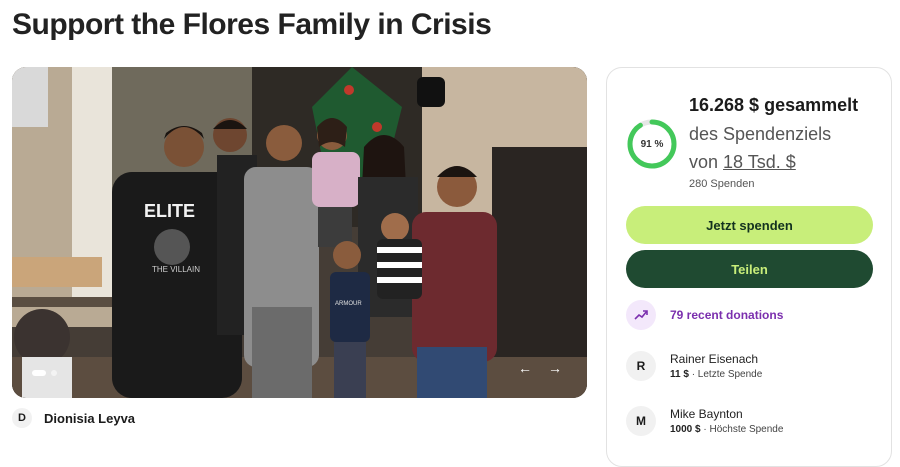 This screenshot has height=467, width=900. What do you see at coordinates (641, 315) in the screenshot?
I see `trending-up-icon` at bounding box center [641, 315].